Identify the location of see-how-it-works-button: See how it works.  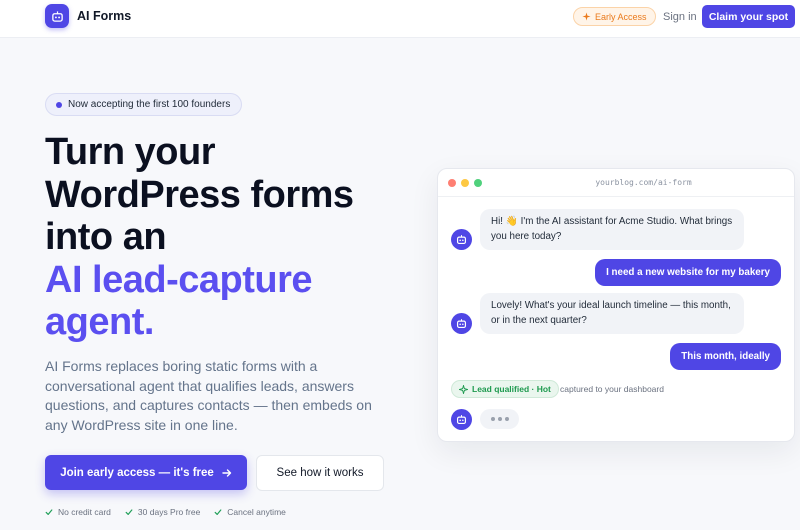
(320, 473).